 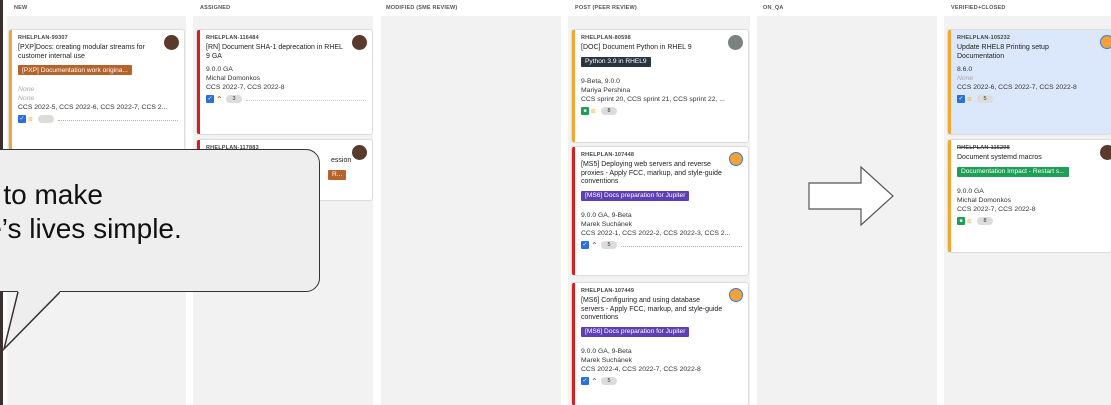 What do you see at coordinates (606, 90) in the screenshot?
I see `card-assignee: Mariya Pershina` at bounding box center [606, 90].